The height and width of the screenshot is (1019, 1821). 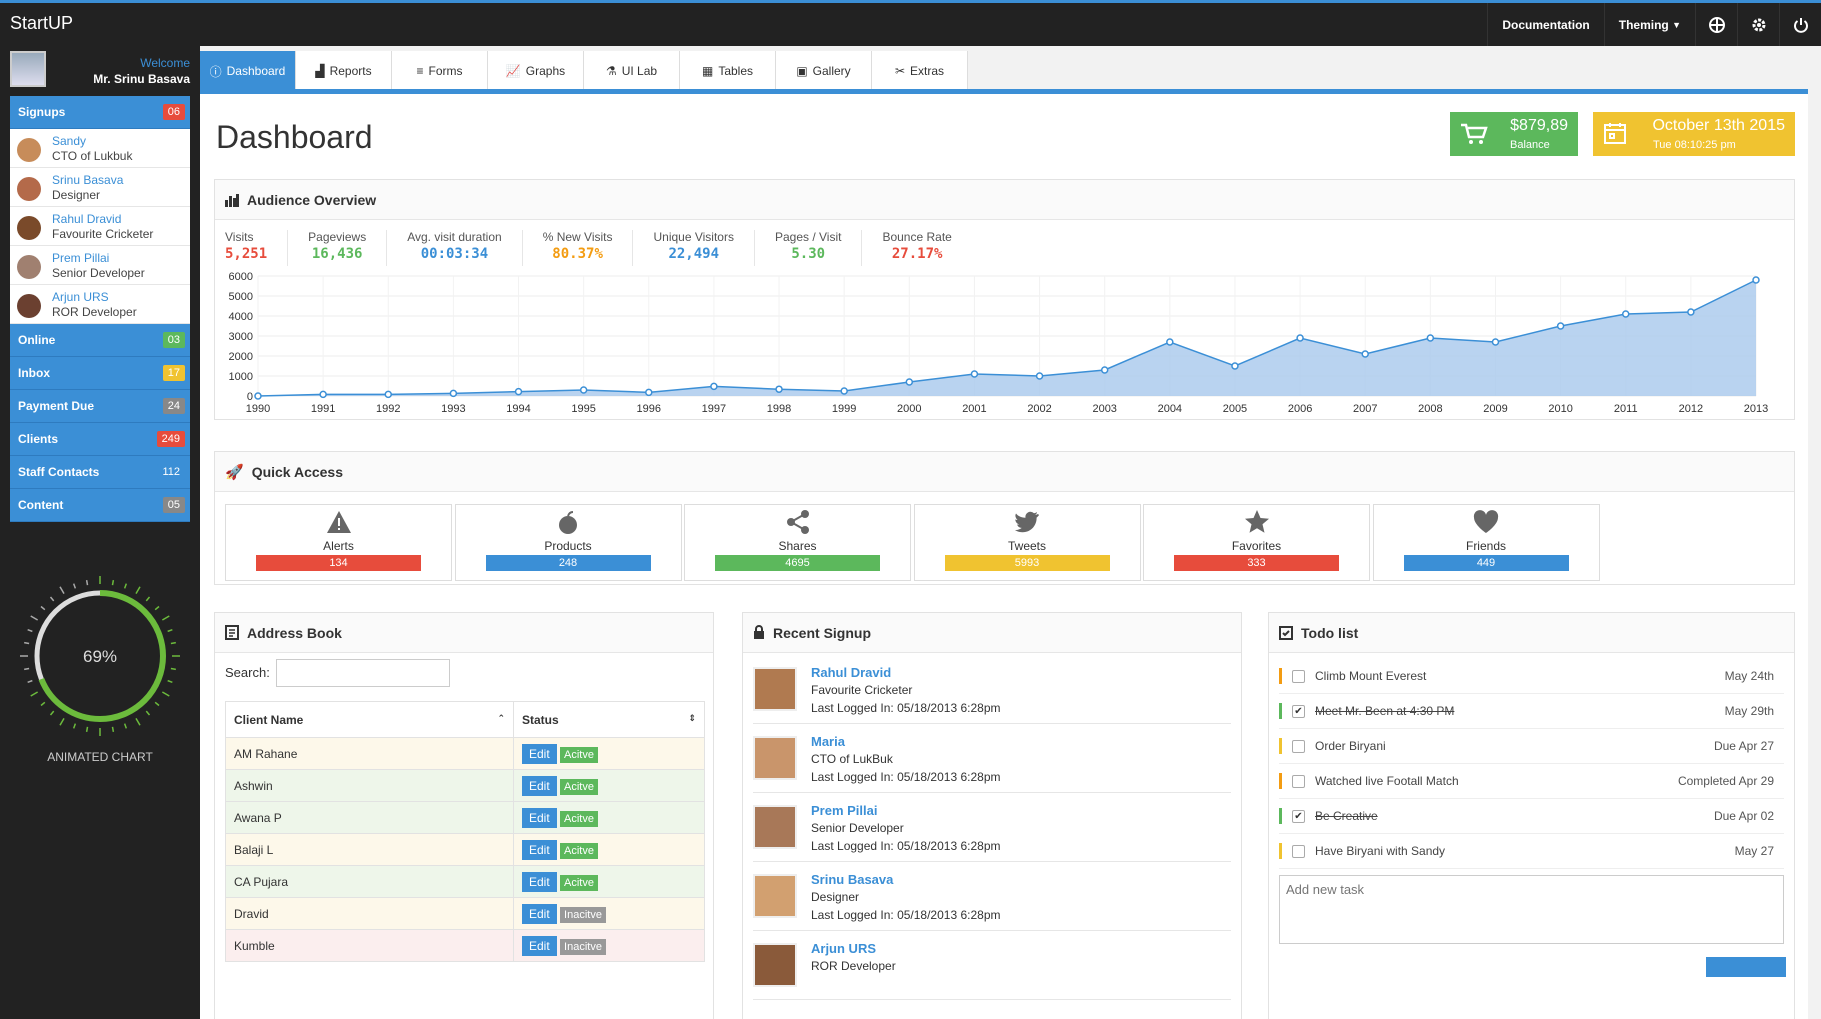 What do you see at coordinates (1531, 909) in the screenshot?
I see `new-task-input` at bounding box center [1531, 909].